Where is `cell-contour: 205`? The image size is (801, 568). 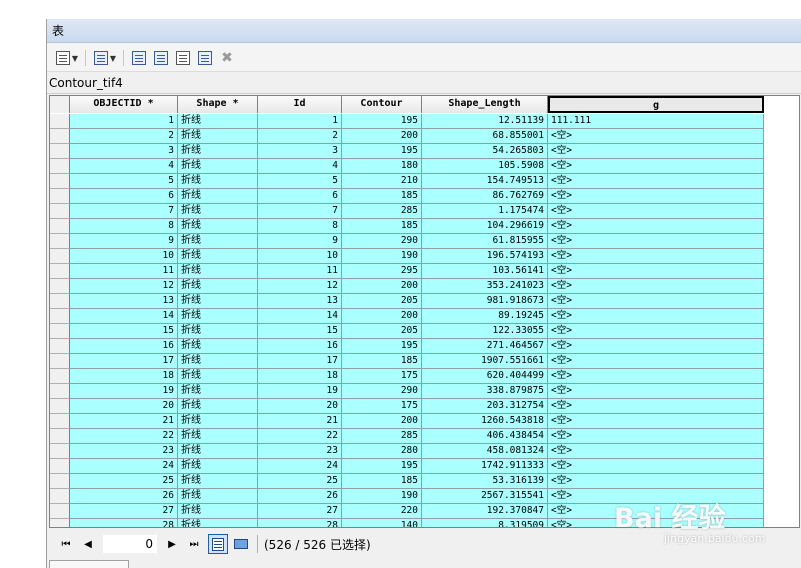
cell-contour: 205 is located at coordinates (382, 301).